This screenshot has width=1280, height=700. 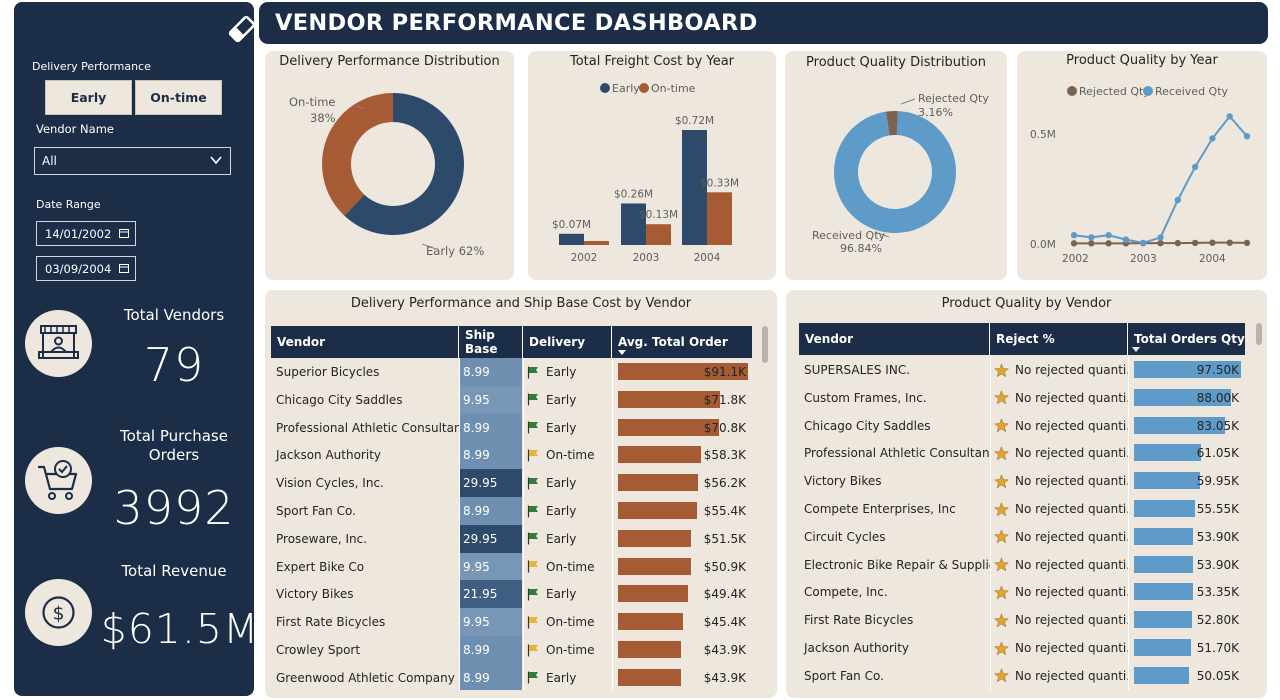 I want to click on table-row: Sport Fan Co. No rejected quanti... 50.05K, so click(x=1022, y=676).